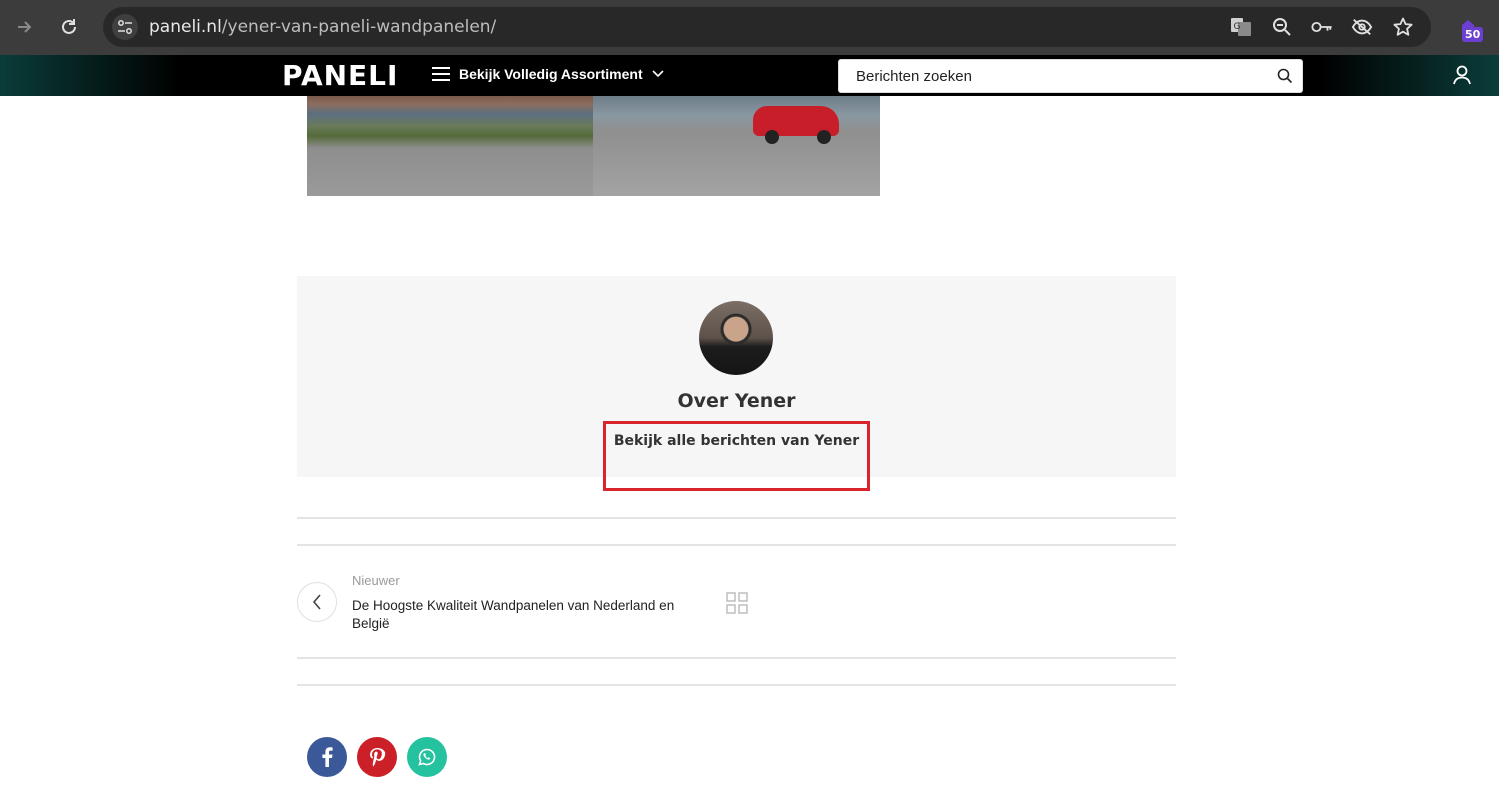 The height and width of the screenshot is (790, 1499). I want to click on author-avatar, so click(736, 338).